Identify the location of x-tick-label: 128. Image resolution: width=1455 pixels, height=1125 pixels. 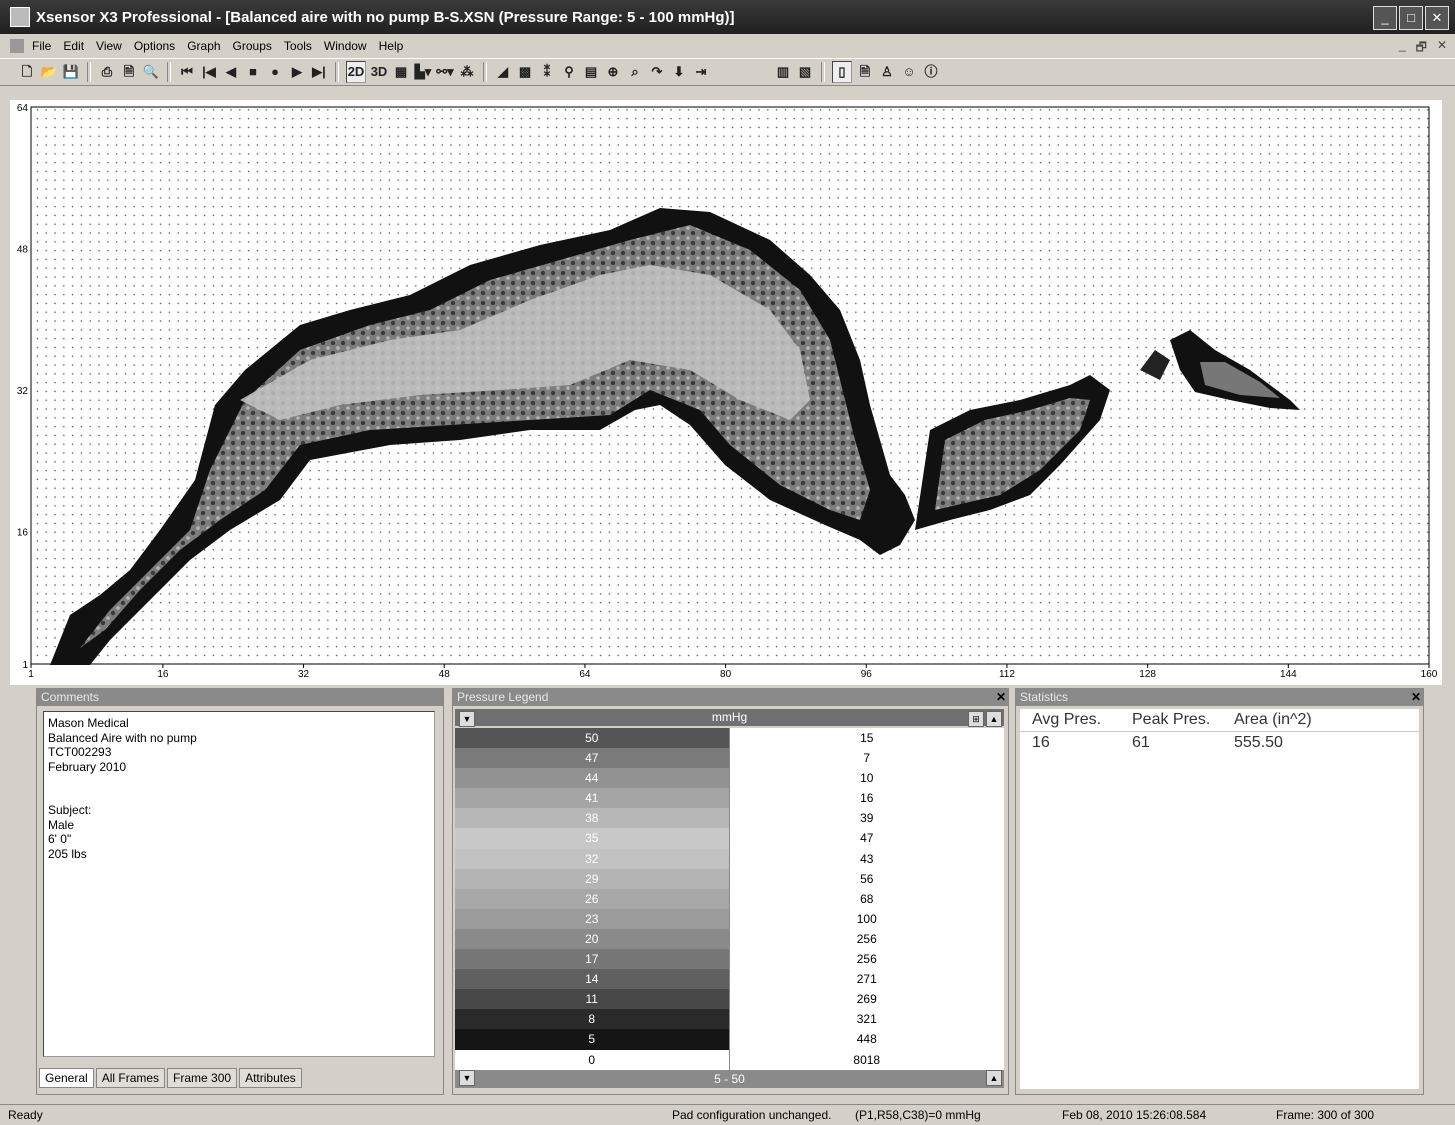
(1147, 674).